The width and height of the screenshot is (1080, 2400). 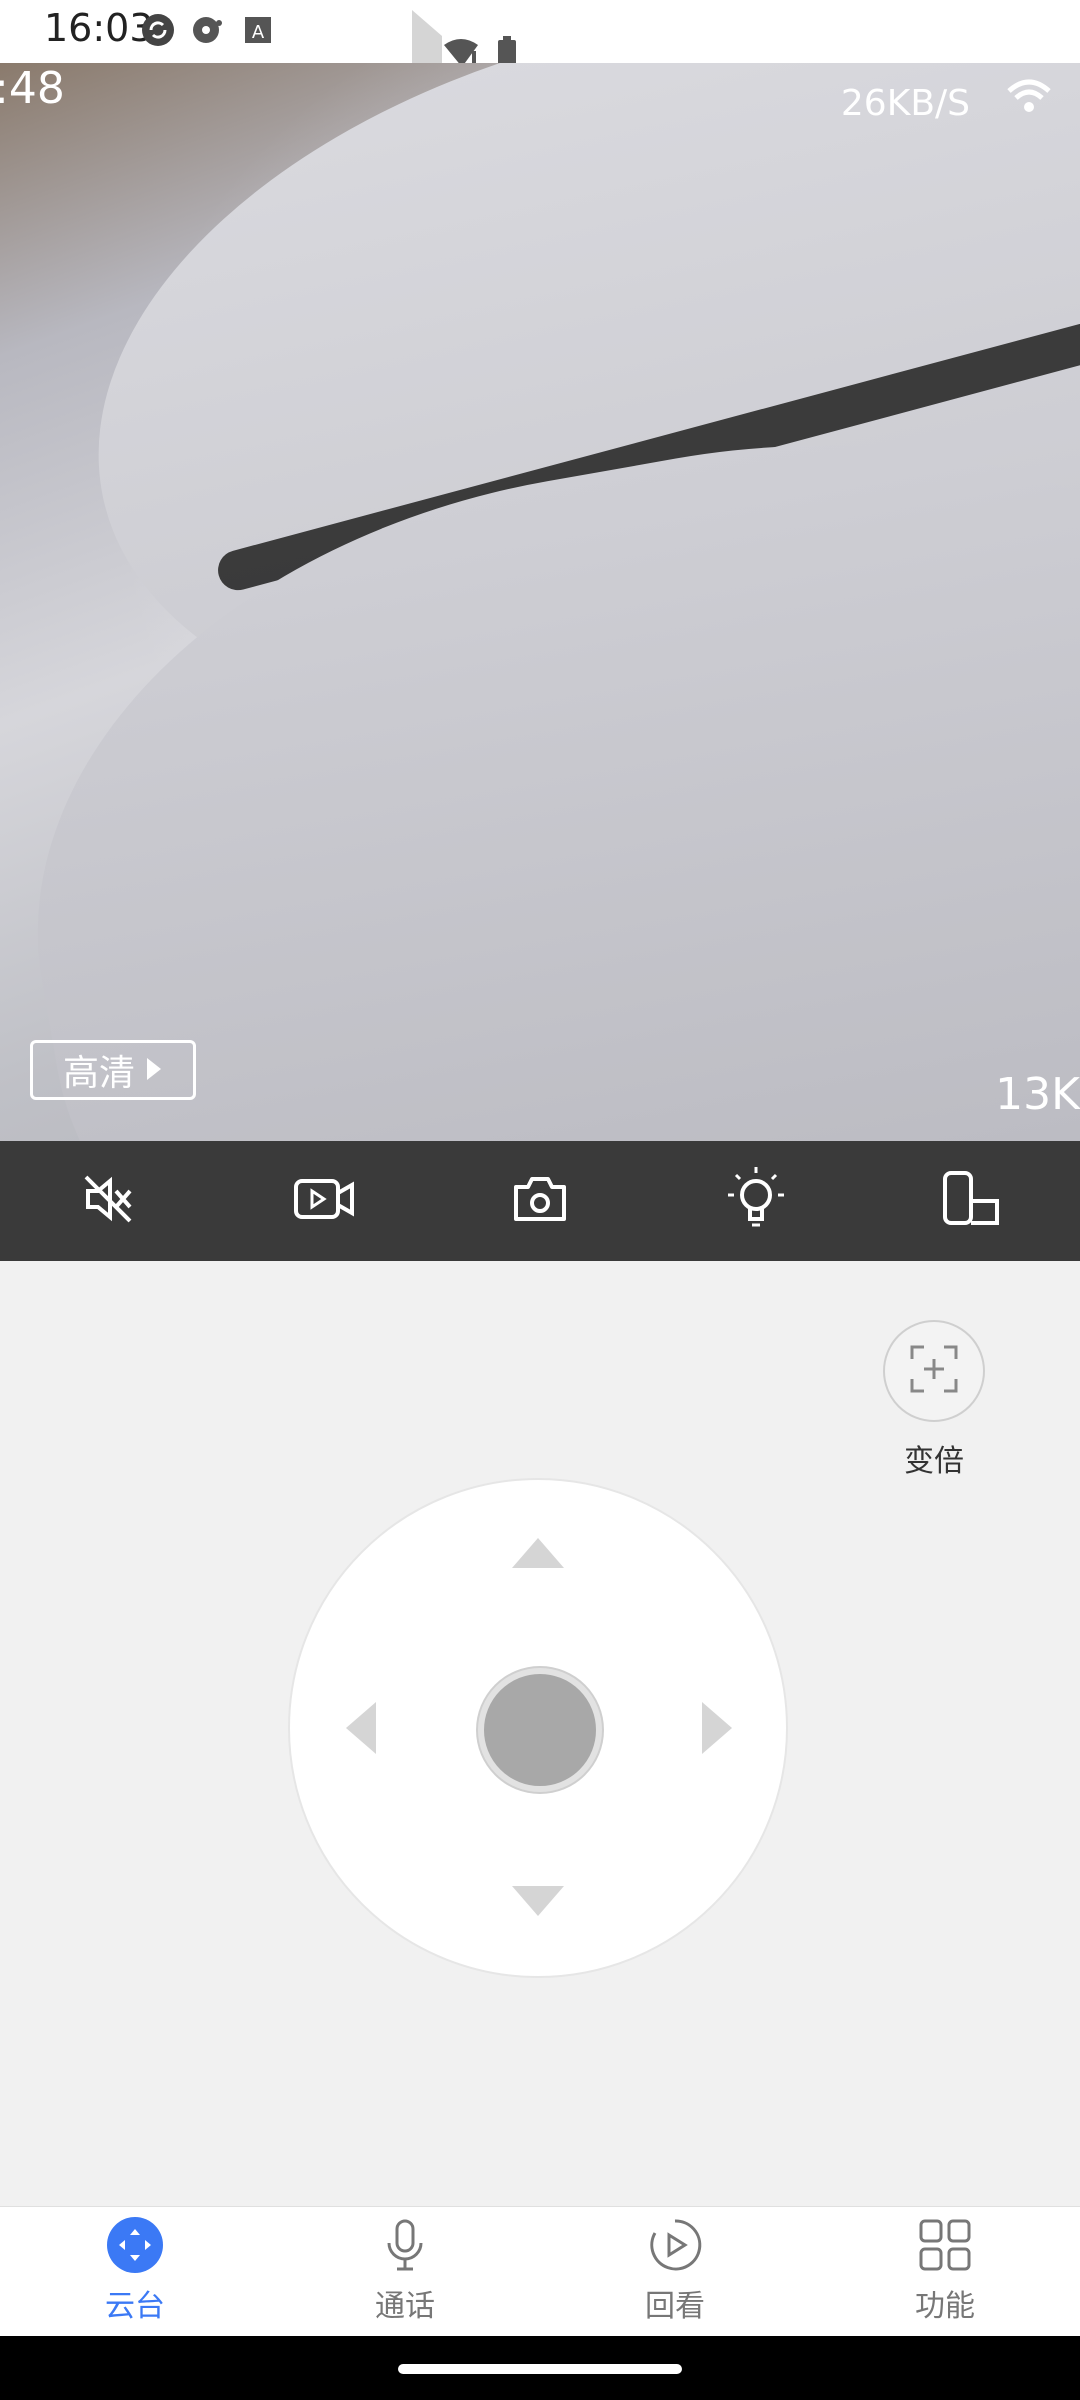 I want to click on zoom-focus-icon, so click(x=934, y=1371).